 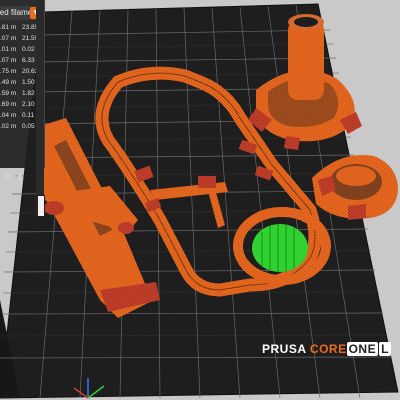 What do you see at coordinates (41, 206) in the screenshot?
I see `selection-icon` at bounding box center [41, 206].